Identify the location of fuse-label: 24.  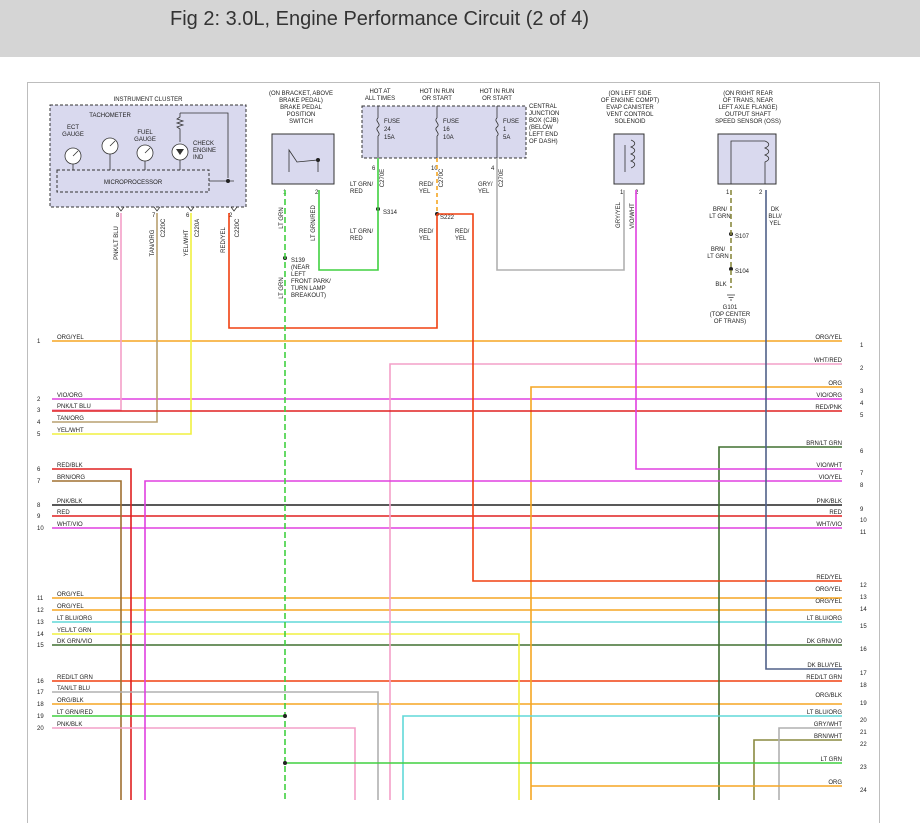
(387, 130).